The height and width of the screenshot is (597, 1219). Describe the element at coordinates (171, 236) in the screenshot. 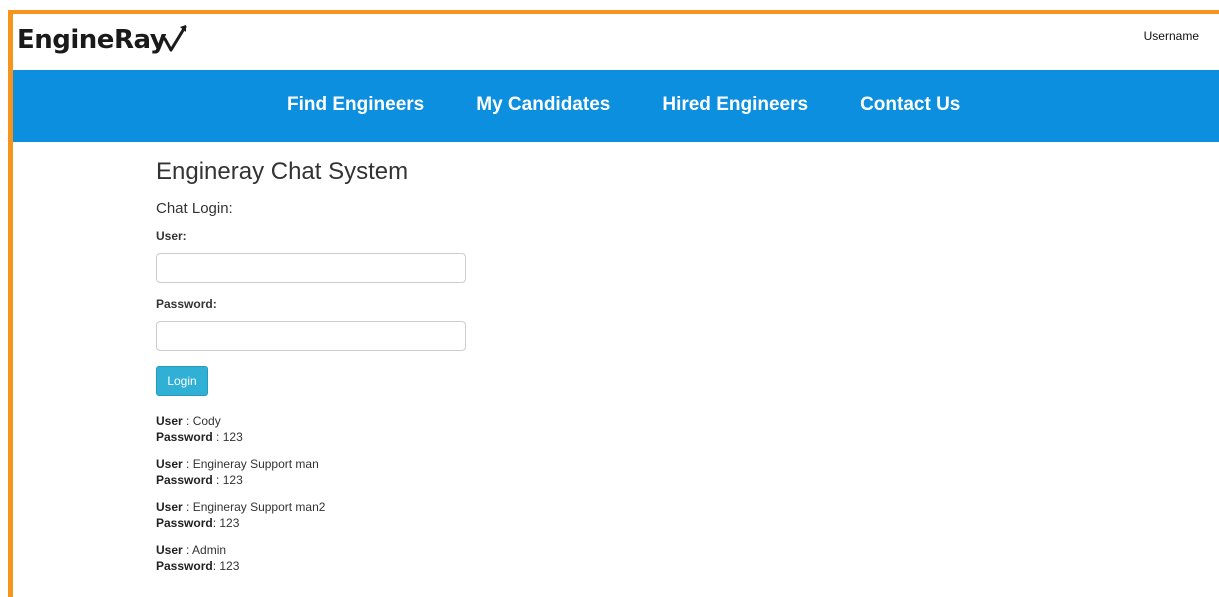

I see `user-label: User:` at that location.